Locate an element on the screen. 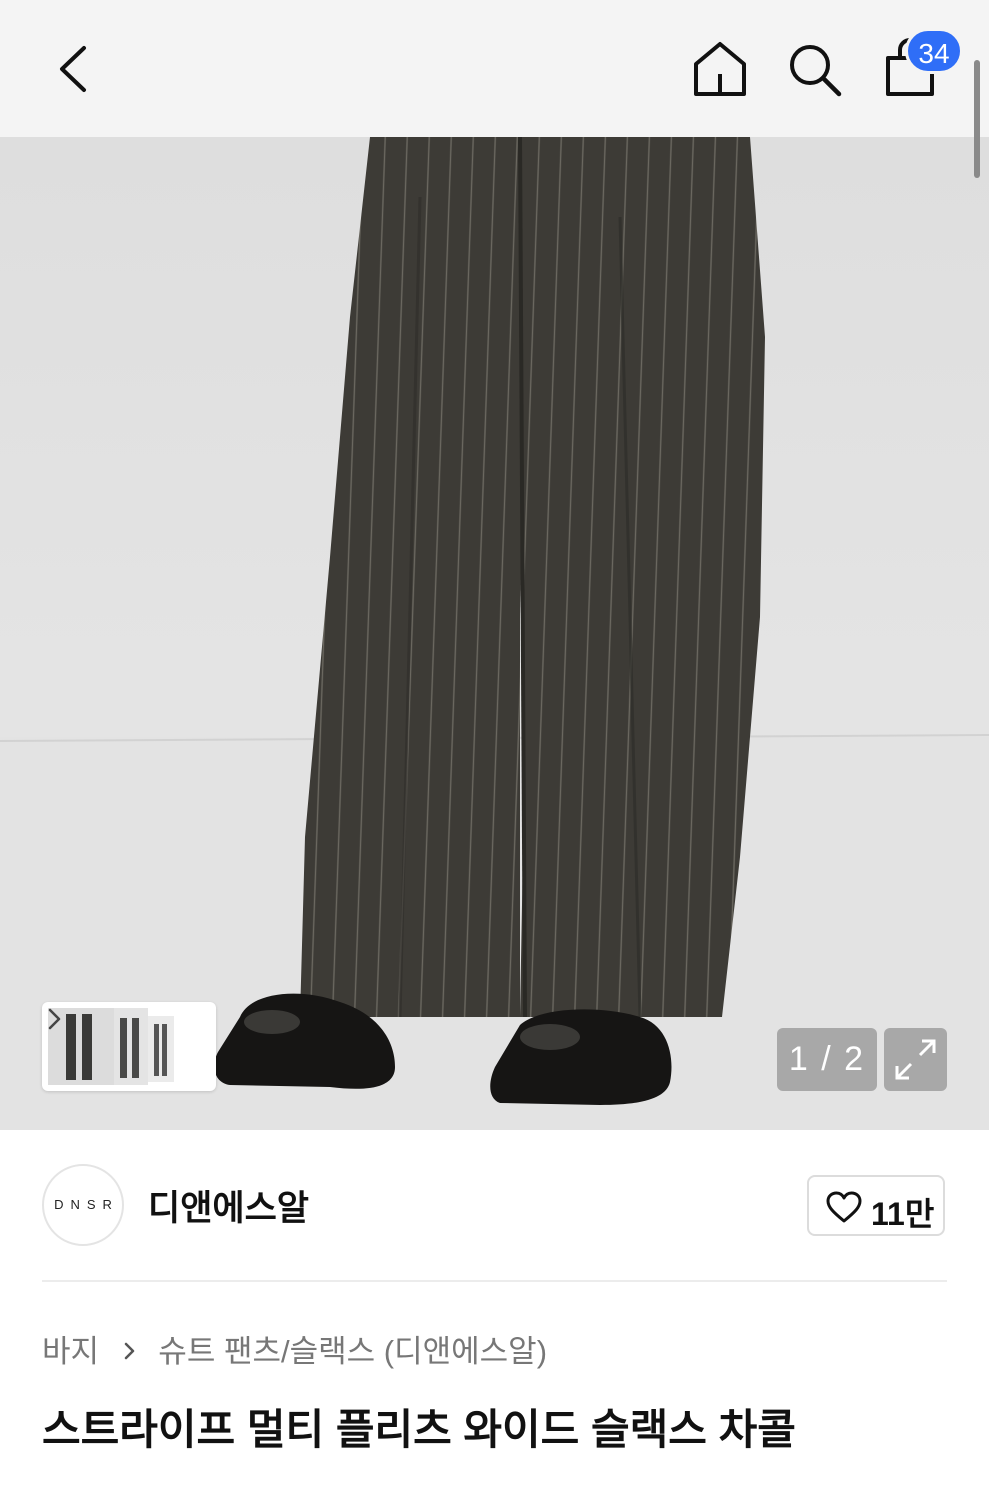 The width and height of the screenshot is (989, 1500). breadcrumb: 바지 슈트 팬츠/슬랙스 (디앤에스알) is located at coordinates (294, 1348).